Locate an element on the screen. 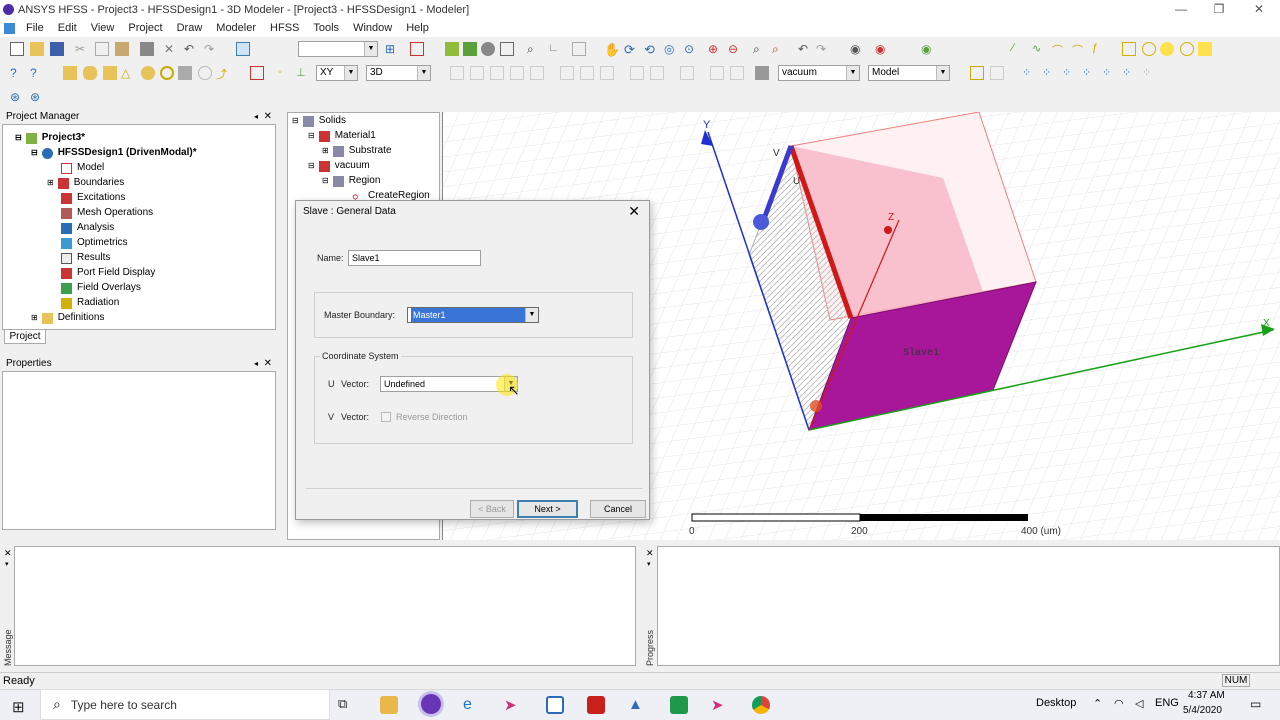 This screenshot has width=1280, height=720. master-boundary-select: Master1 ▼ is located at coordinates (473, 315).